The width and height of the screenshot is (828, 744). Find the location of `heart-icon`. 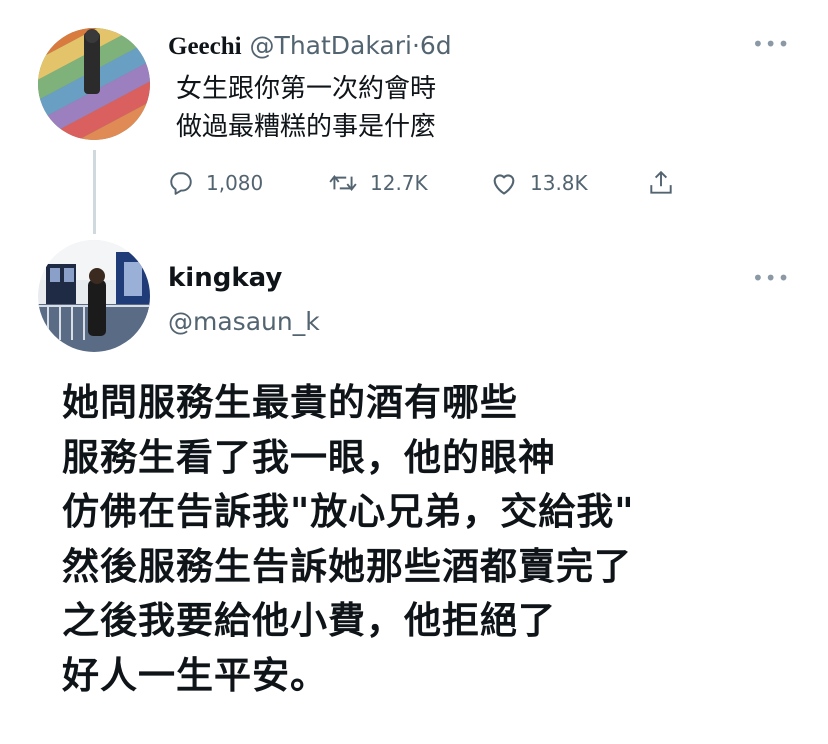

heart-icon is located at coordinates (504, 184).